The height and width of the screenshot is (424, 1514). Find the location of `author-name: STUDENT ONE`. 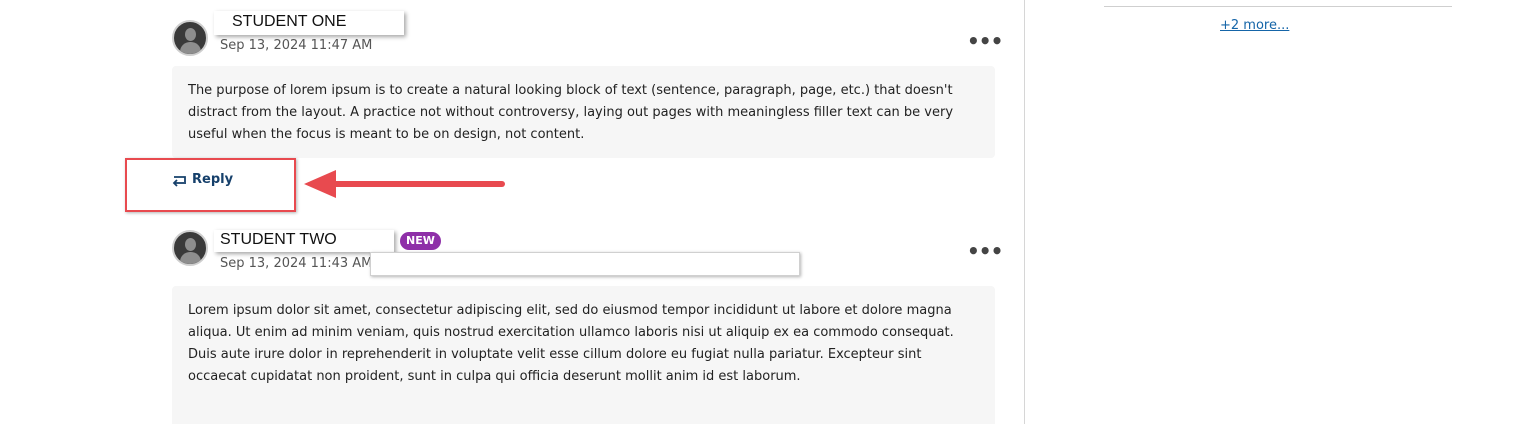

author-name: STUDENT ONE is located at coordinates (309, 23).